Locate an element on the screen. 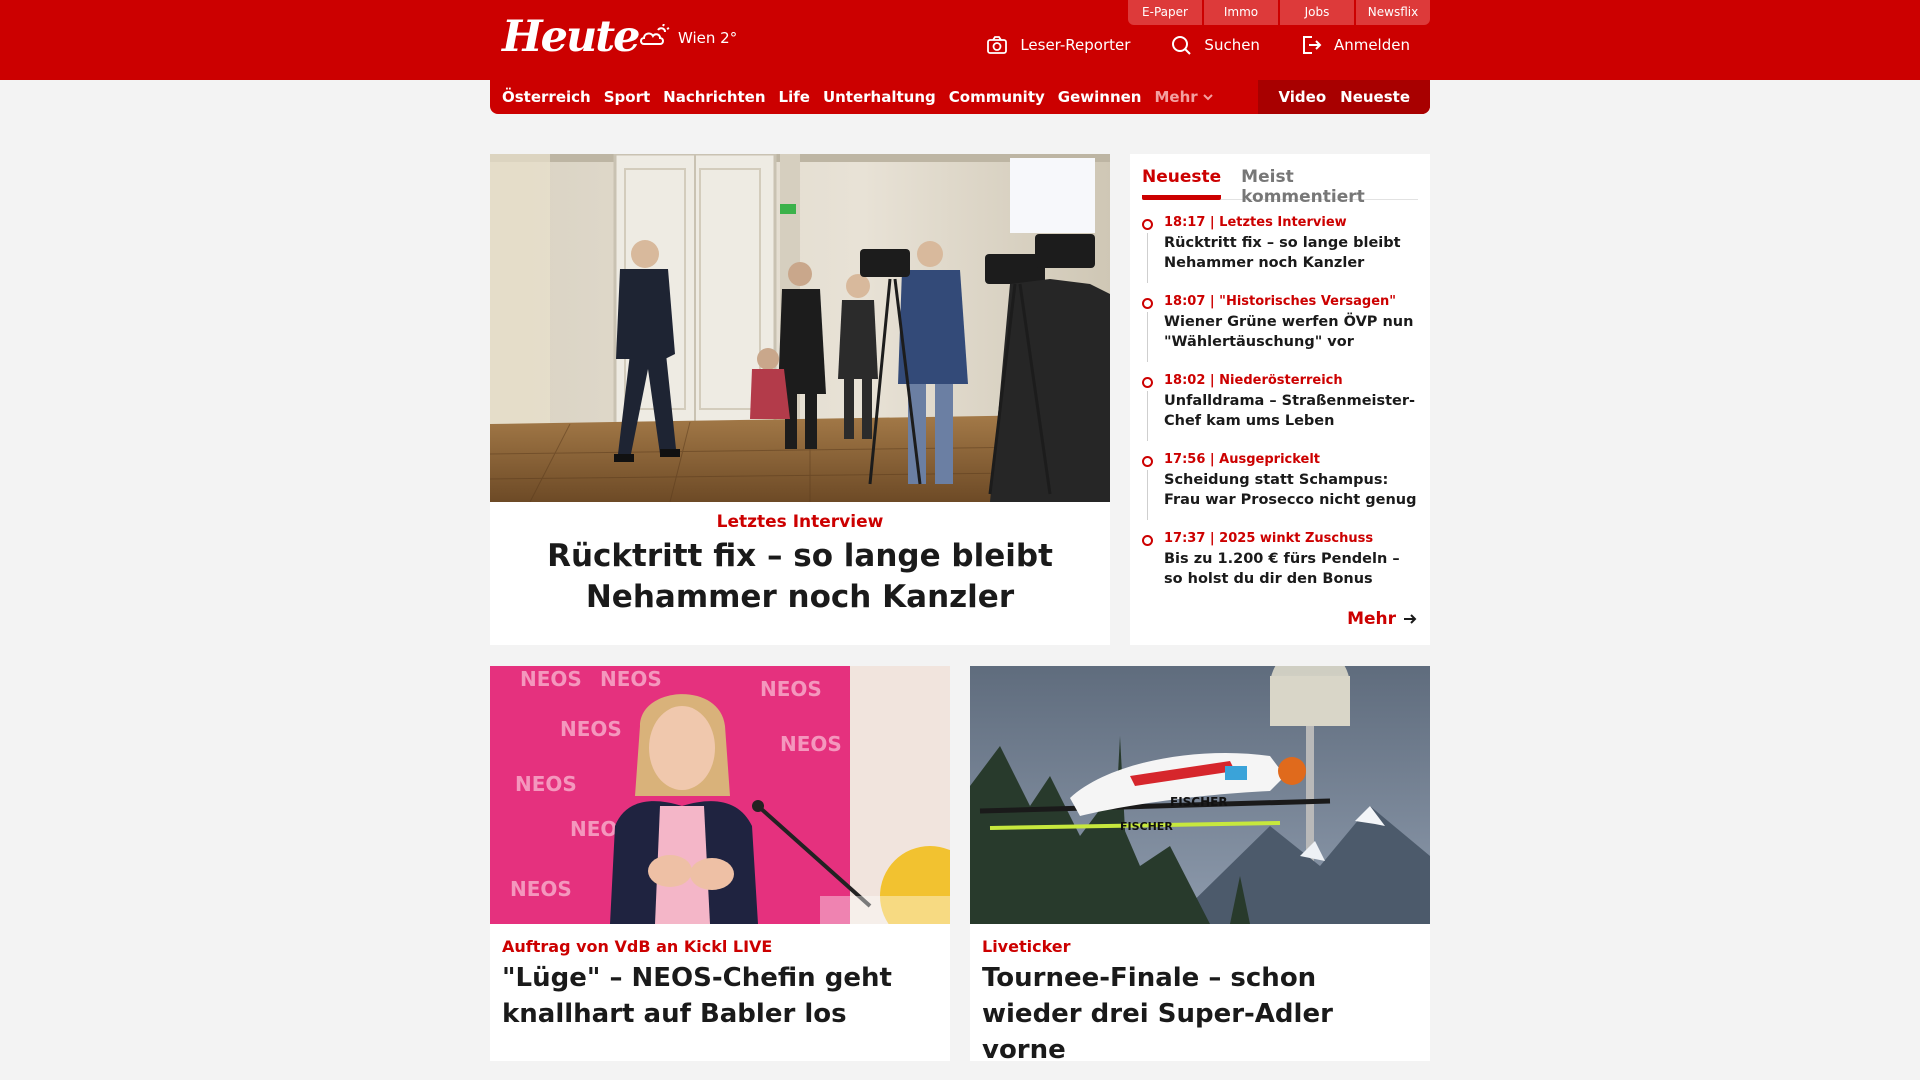 This screenshot has height=1080, width=1920. login-button: Anmelden is located at coordinates (1355, 45).